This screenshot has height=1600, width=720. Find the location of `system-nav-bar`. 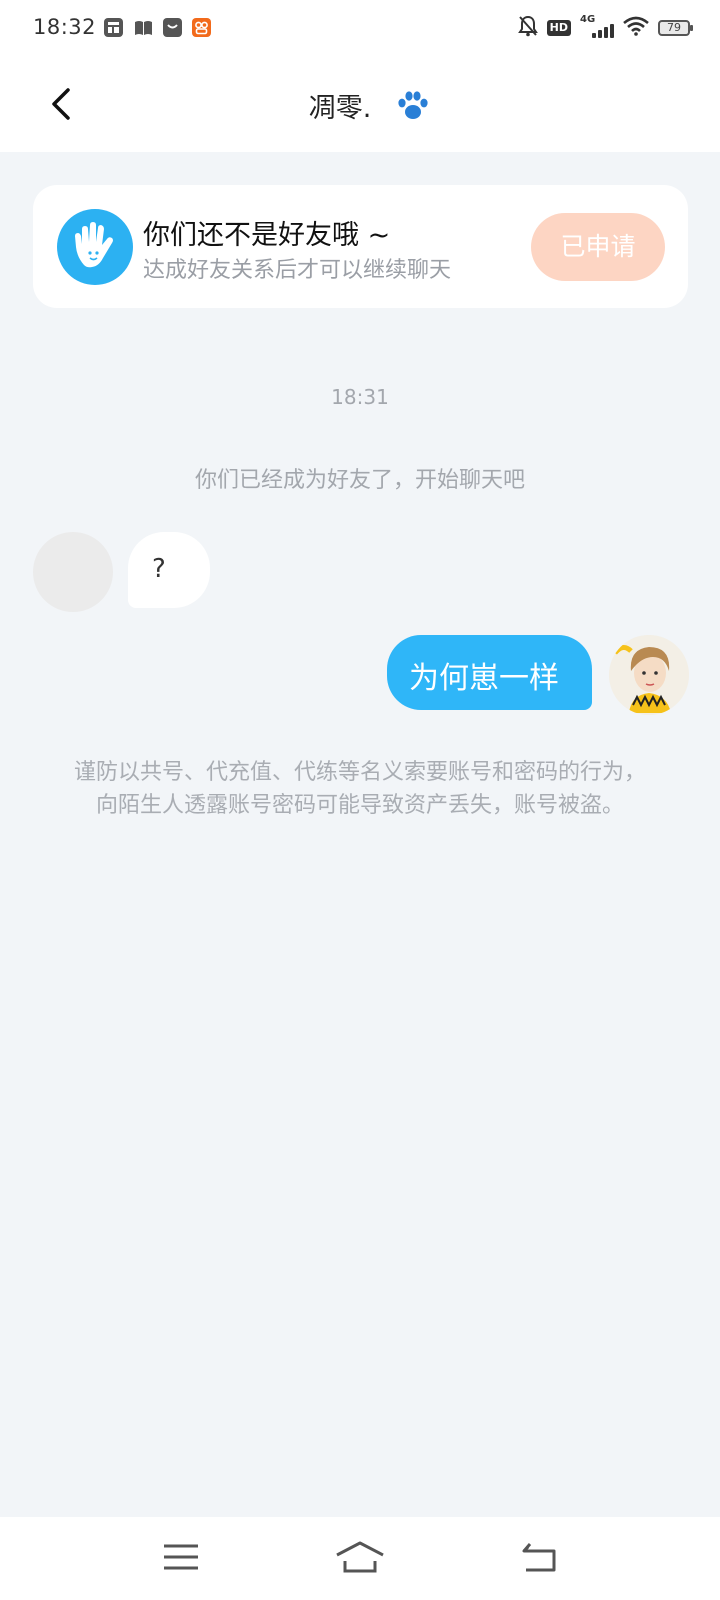

system-nav-bar is located at coordinates (360, 1558).